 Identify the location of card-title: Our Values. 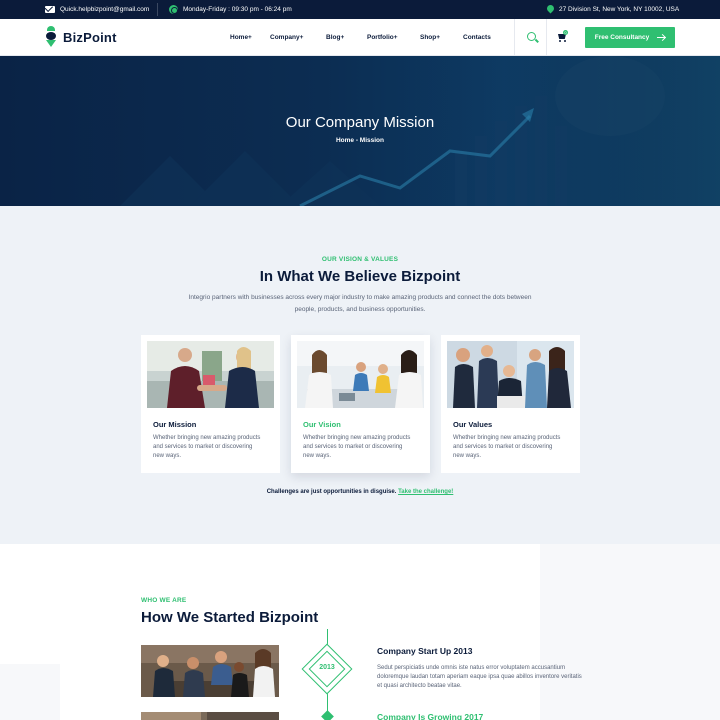
(473, 424).